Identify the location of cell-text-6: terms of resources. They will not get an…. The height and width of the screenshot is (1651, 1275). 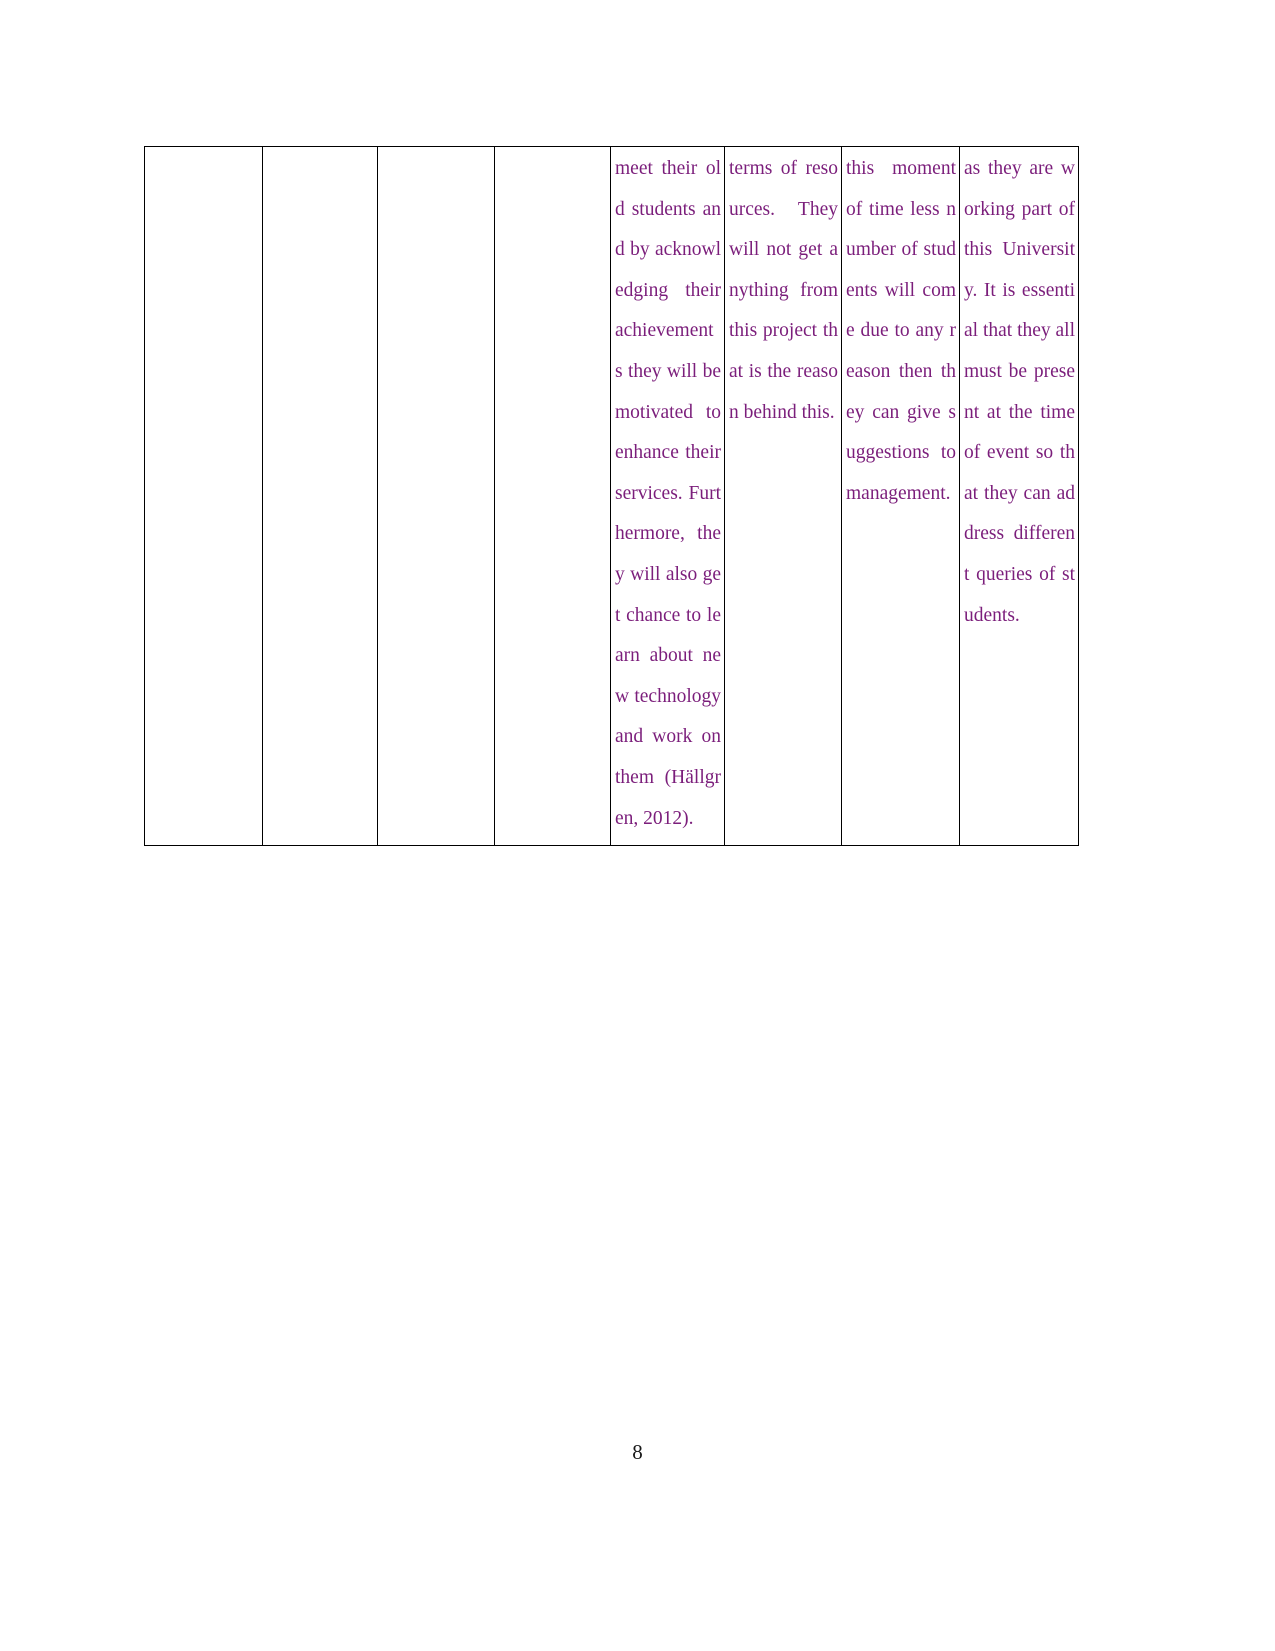
(783, 290).